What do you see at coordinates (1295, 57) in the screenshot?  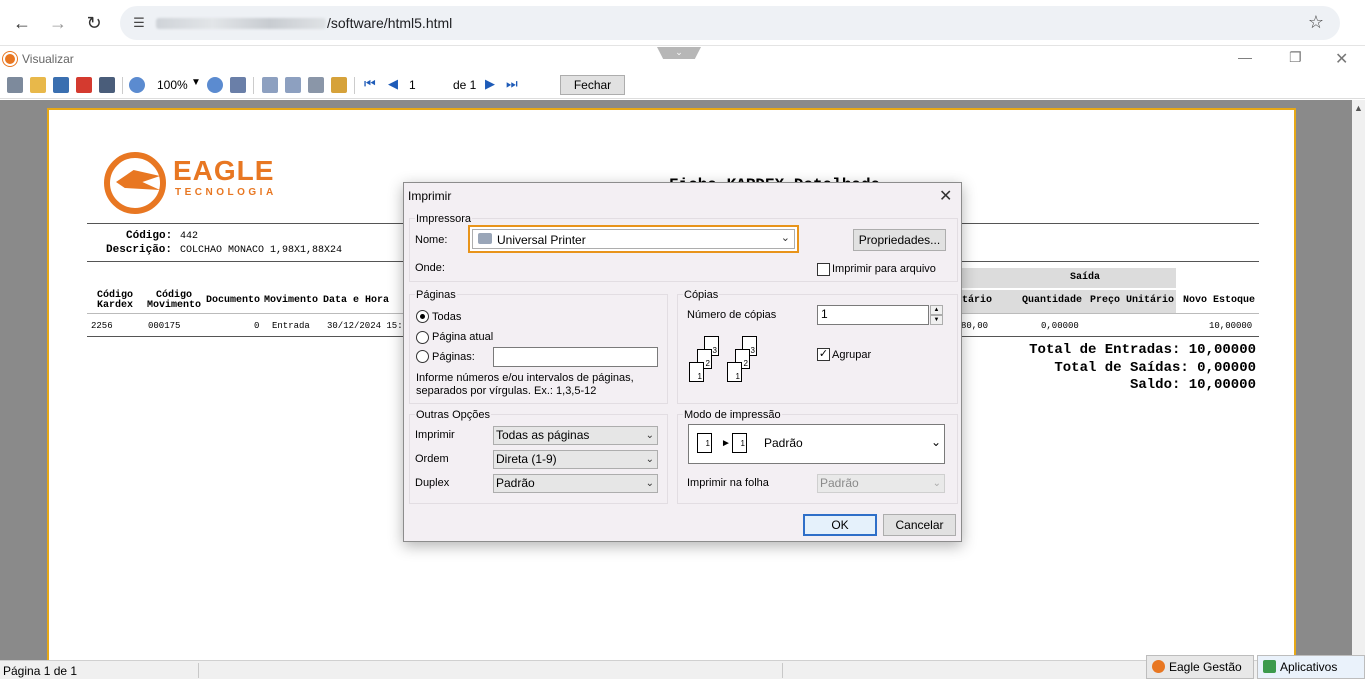 I see `restore-icon: ❐` at bounding box center [1295, 57].